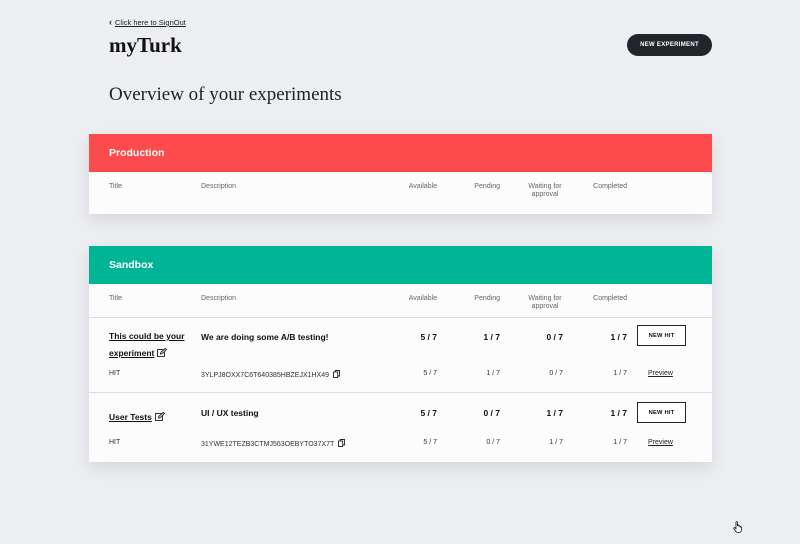  What do you see at coordinates (738, 529) in the screenshot?
I see `hand-cursor-icon` at bounding box center [738, 529].